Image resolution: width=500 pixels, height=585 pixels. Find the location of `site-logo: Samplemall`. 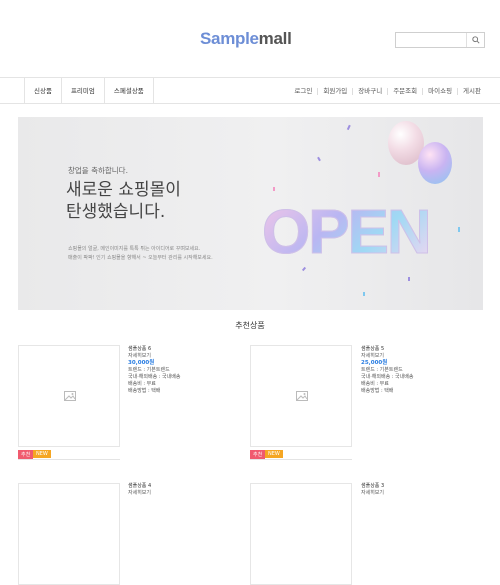

site-logo: Samplemall is located at coordinates (246, 39).